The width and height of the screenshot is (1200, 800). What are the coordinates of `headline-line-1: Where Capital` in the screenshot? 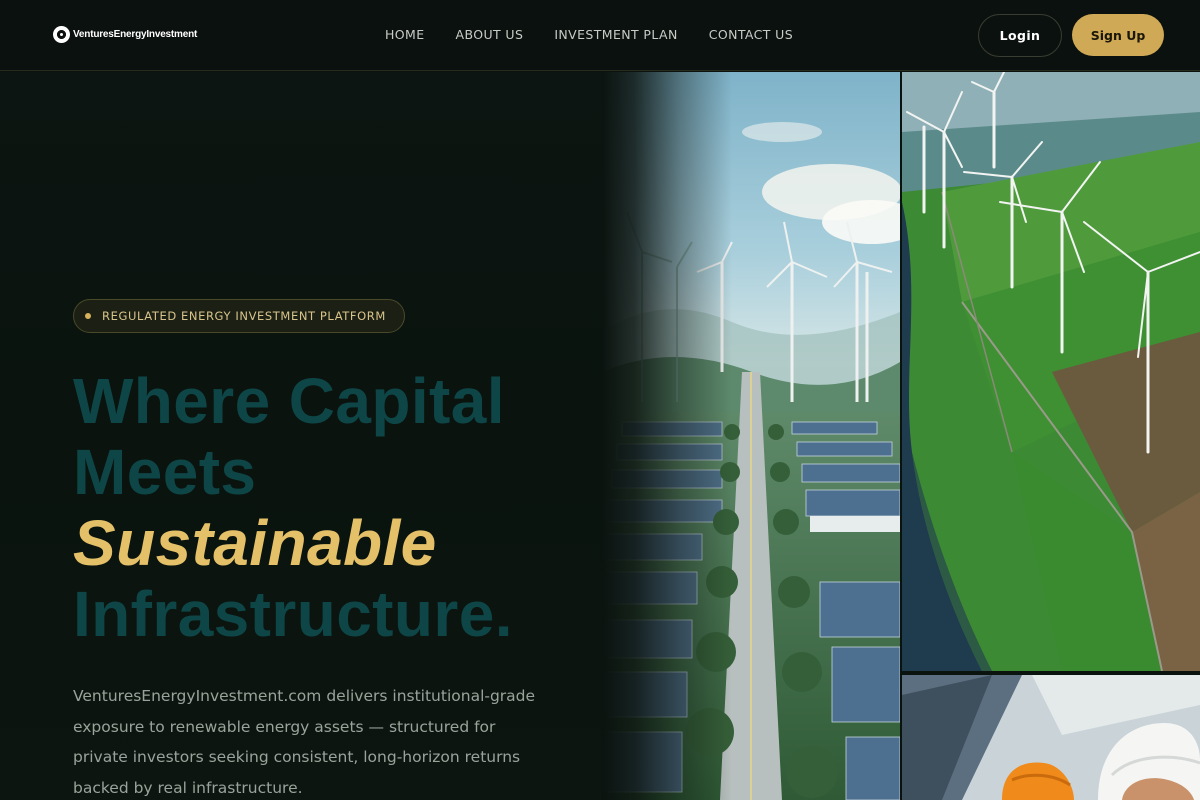 It's located at (289, 401).